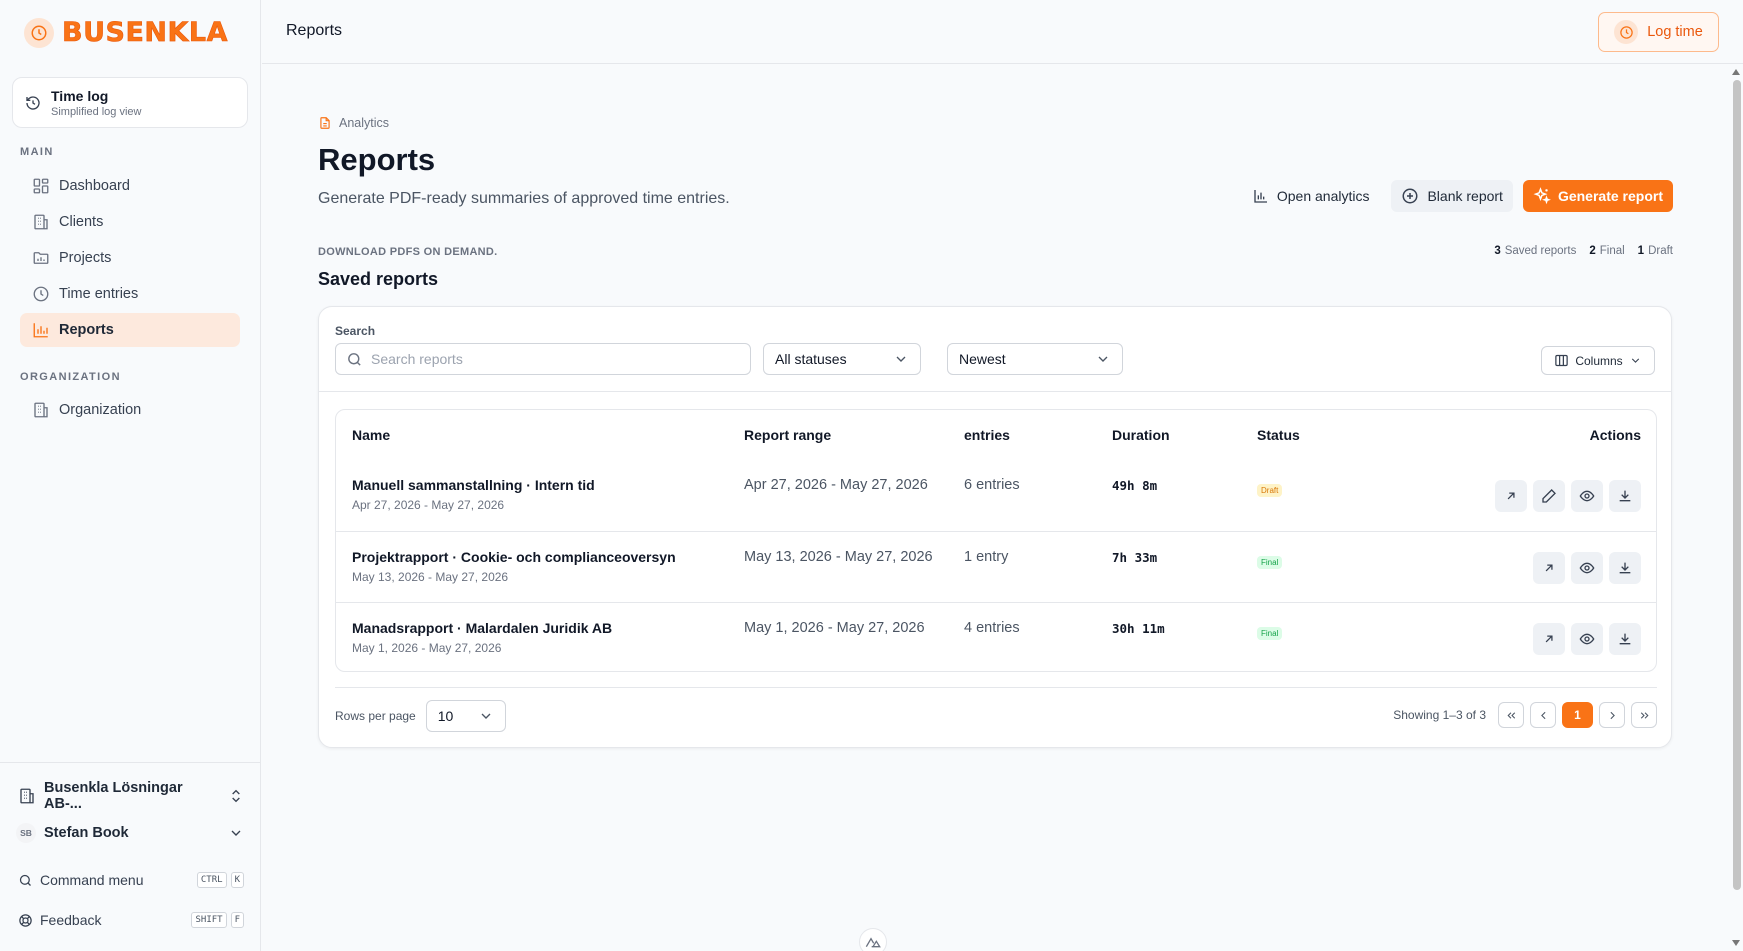 This screenshot has height=951, width=1743. What do you see at coordinates (787, 435) in the screenshot?
I see `column-header-range: Report range` at bounding box center [787, 435].